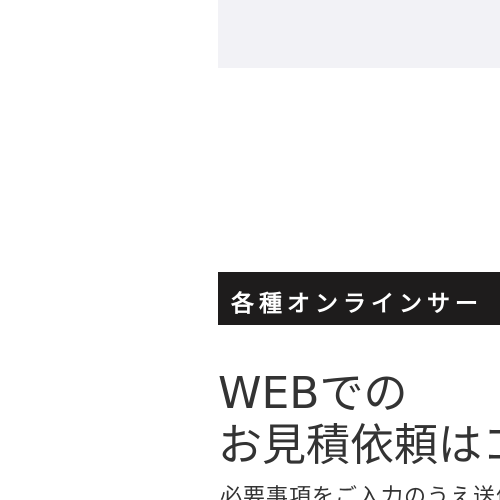 This screenshot has width=500, height=500. I want to click on description-text: 必要事項をご入力のうえ送信, so click(360, 492).